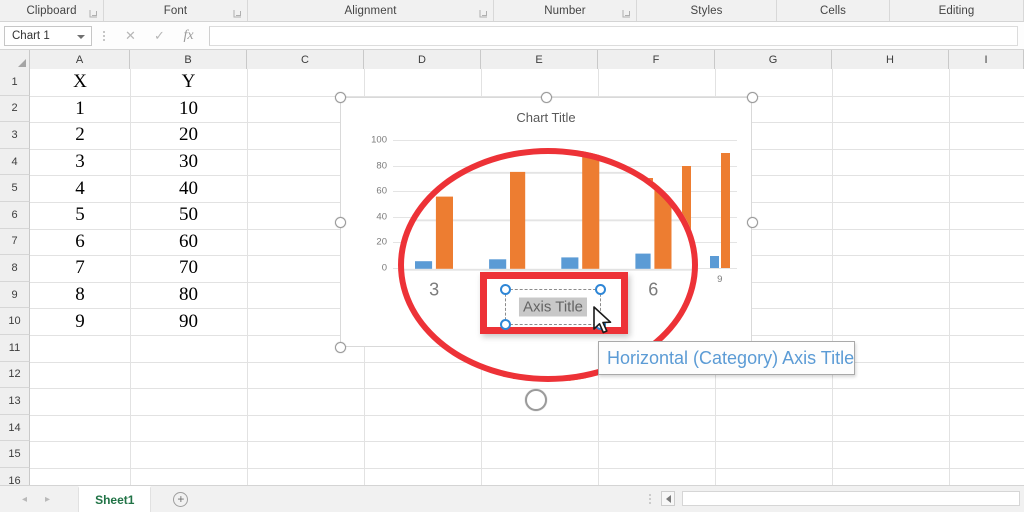 The image size is (1024, 512). I want to click on scroll-left-icon, so click(668, 498).